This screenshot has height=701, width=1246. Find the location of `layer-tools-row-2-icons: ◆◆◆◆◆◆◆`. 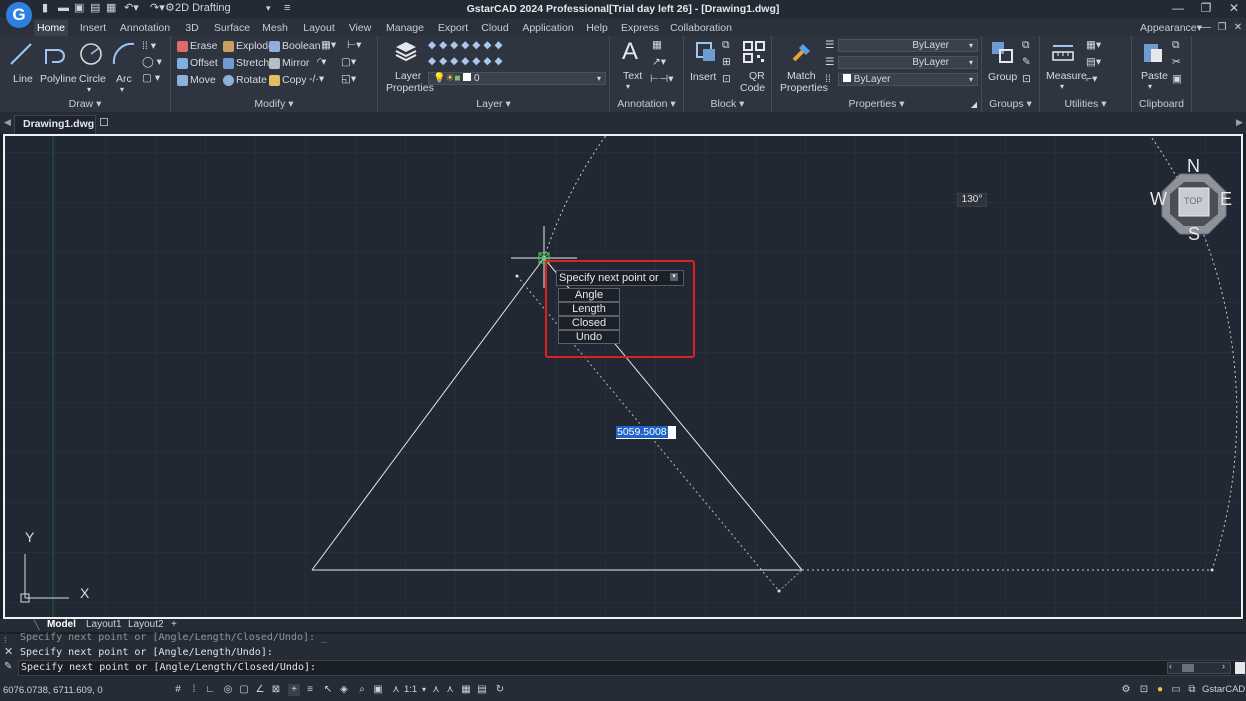

layer-tools-row-2-icons: ◆◆◆◆◆◆◆ is located at coordinates (467, 61).